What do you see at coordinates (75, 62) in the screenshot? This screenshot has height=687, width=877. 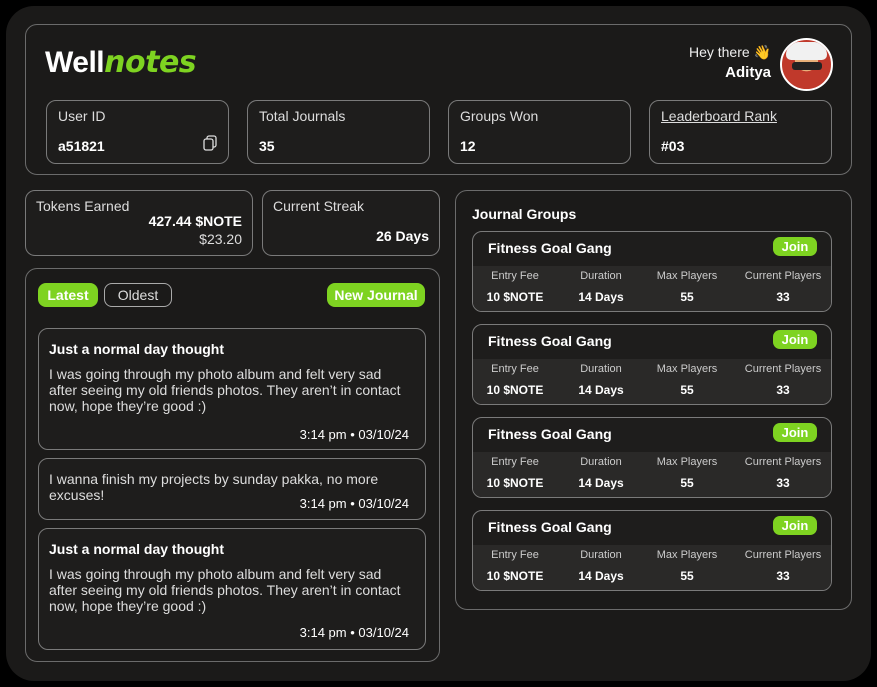 I see `logo-text-well: Well` at bounding box center [75, 62].